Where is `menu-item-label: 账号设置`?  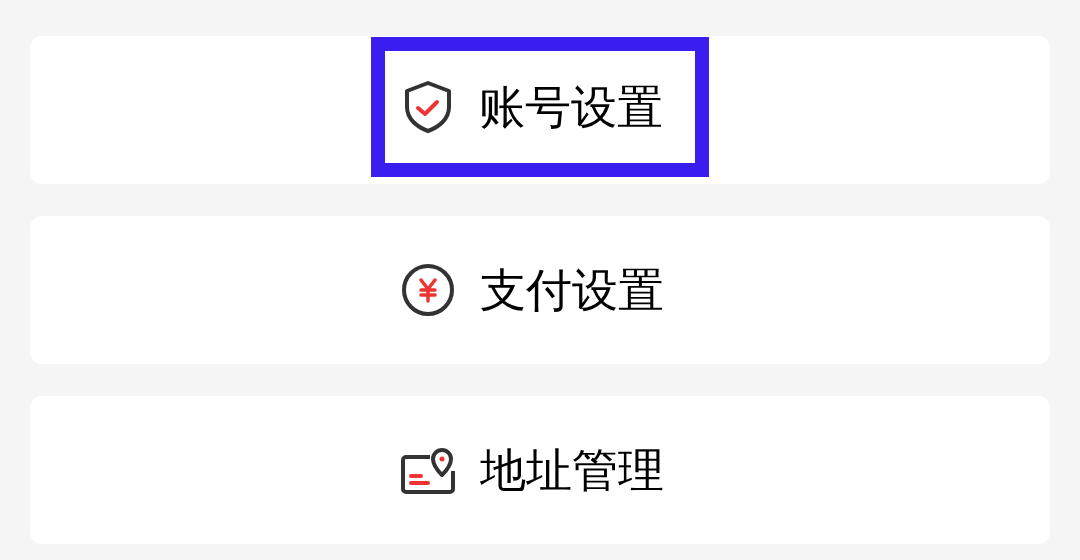 menu-item-label: 账号设置 is located at coordinates (571, 107).